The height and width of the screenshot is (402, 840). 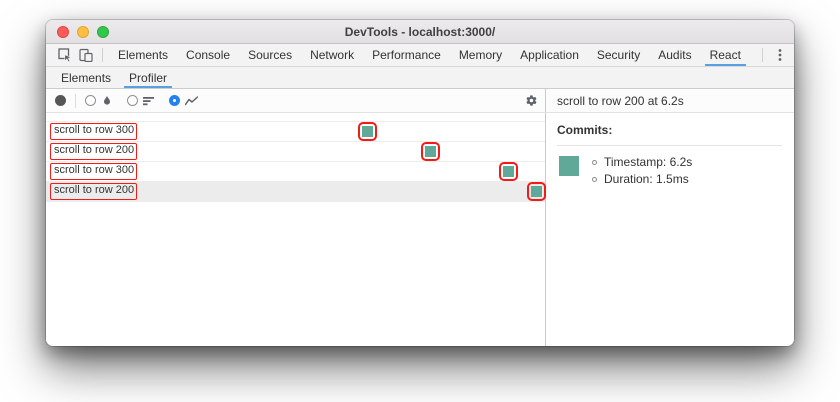 I want to click on commit-entry: Timestamp: 6.2s Duration: 1.5ms, so click(x=669, y=171).